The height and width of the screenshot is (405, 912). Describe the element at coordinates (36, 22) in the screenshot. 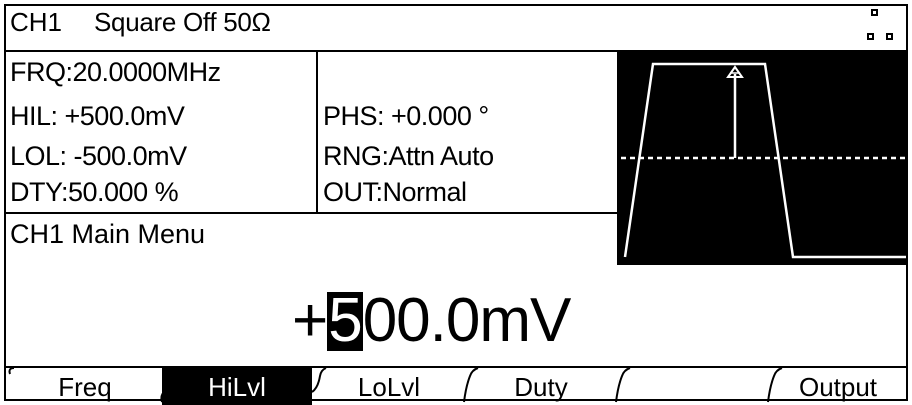

I see `channel-label: CH1` at that location.